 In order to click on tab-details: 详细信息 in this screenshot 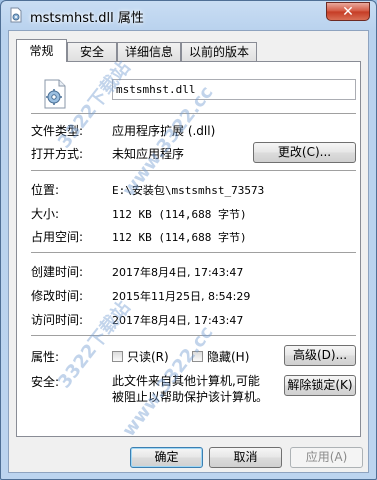, I will do `click(149, 51)`.